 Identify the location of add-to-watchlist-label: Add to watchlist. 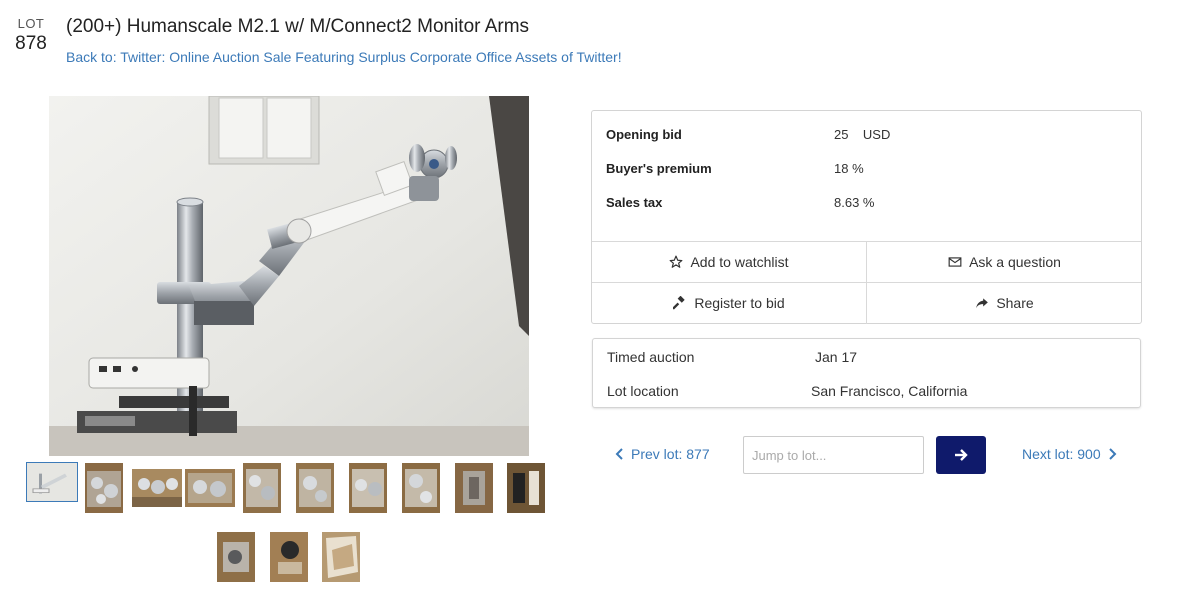
(739, 262).